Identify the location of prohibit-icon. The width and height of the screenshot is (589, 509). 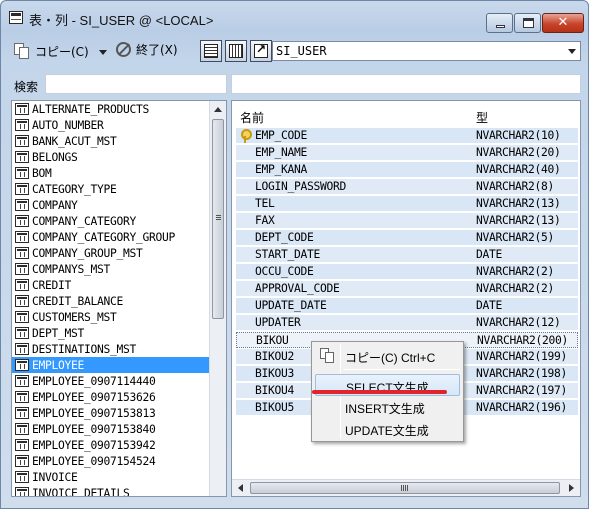
(123, 49).